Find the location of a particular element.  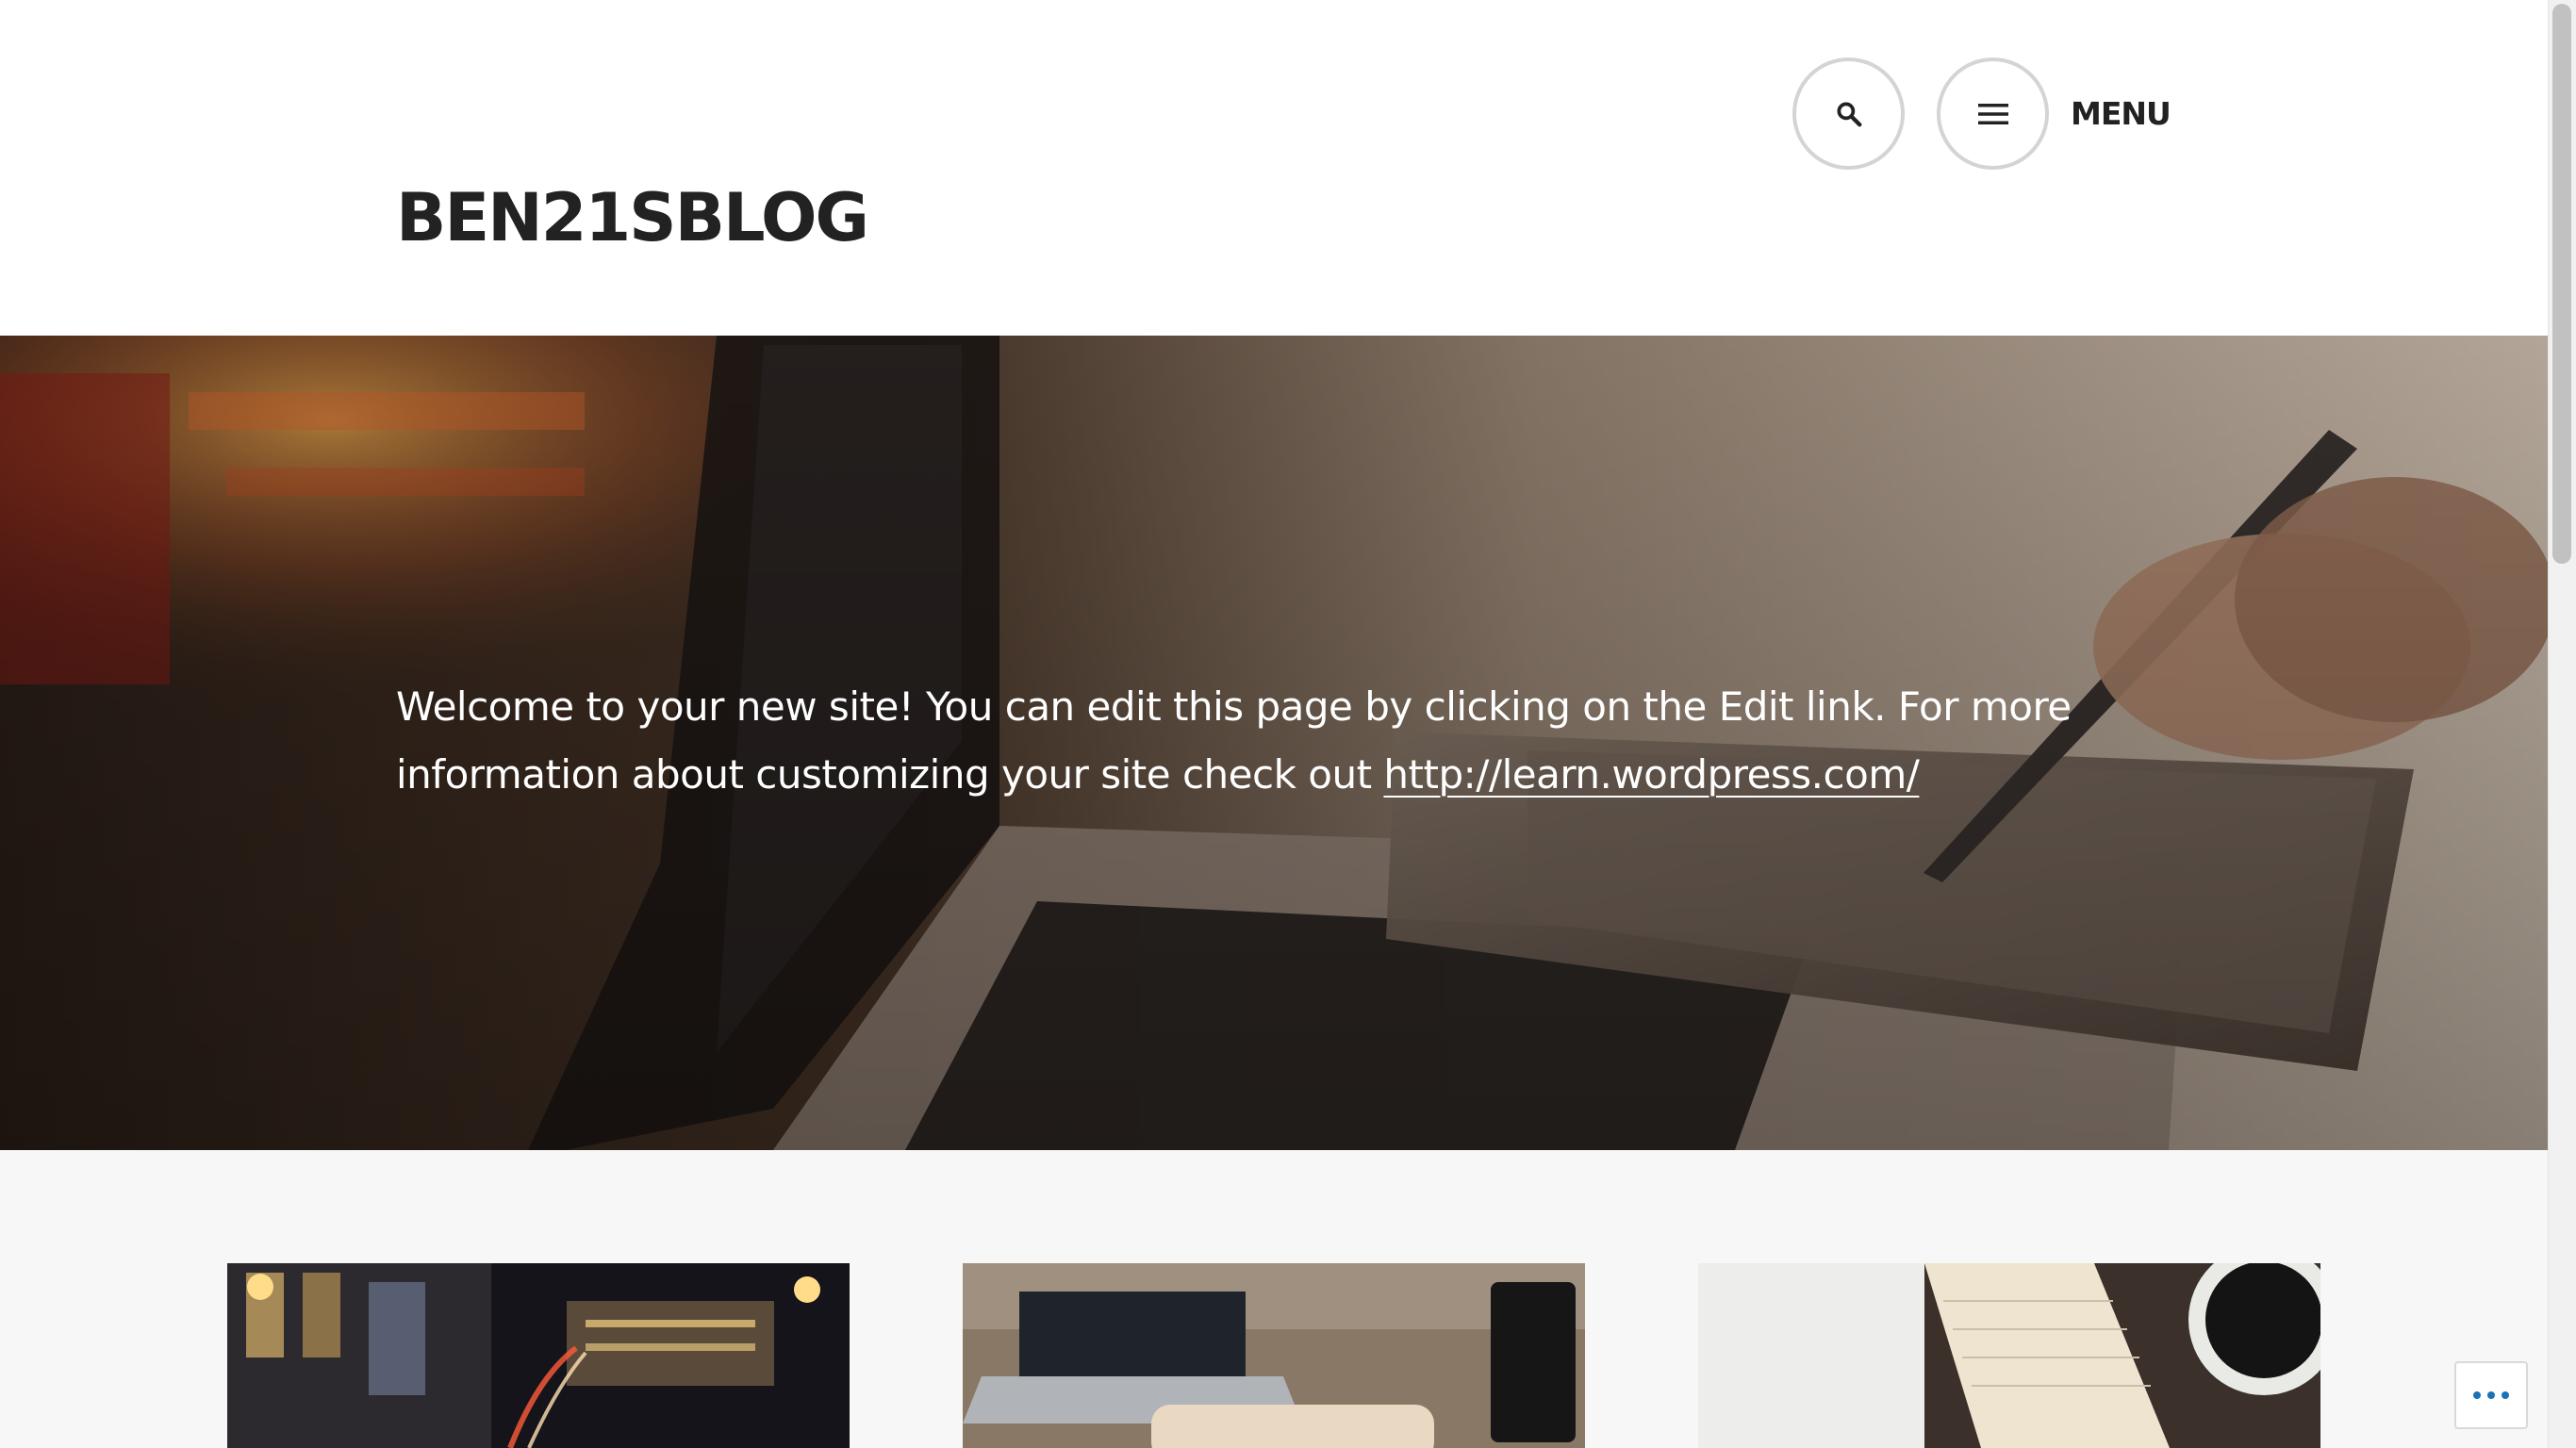

hamburger-menu-icon is located at coordinates (1992, 113).